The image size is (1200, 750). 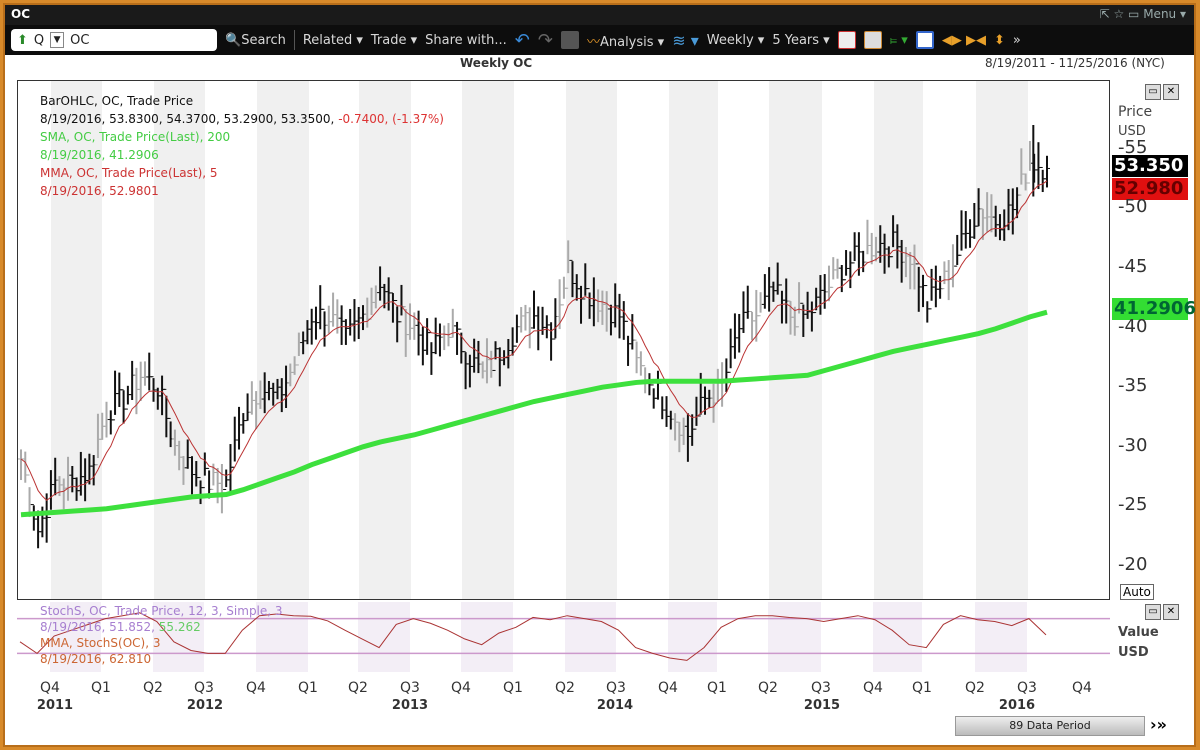 I want to click on price-tick: -55, so click(x=1133, y=147).